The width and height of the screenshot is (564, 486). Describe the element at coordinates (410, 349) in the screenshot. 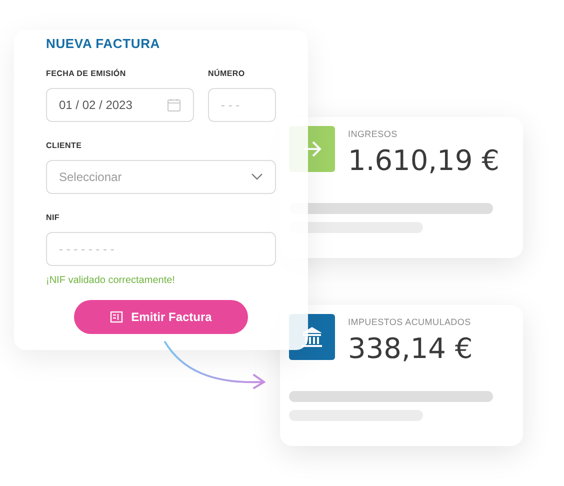

I see `card-amount: 338,14 €` at that location.